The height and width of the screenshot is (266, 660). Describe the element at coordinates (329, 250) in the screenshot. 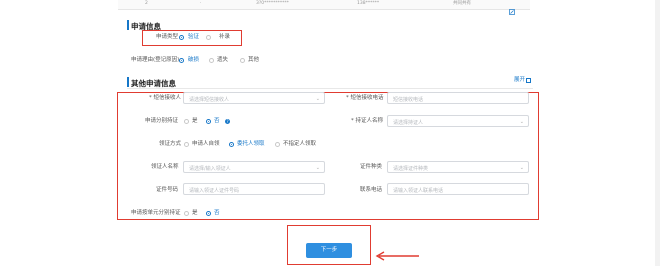

I see `next-step-button: 下一步` at that location.